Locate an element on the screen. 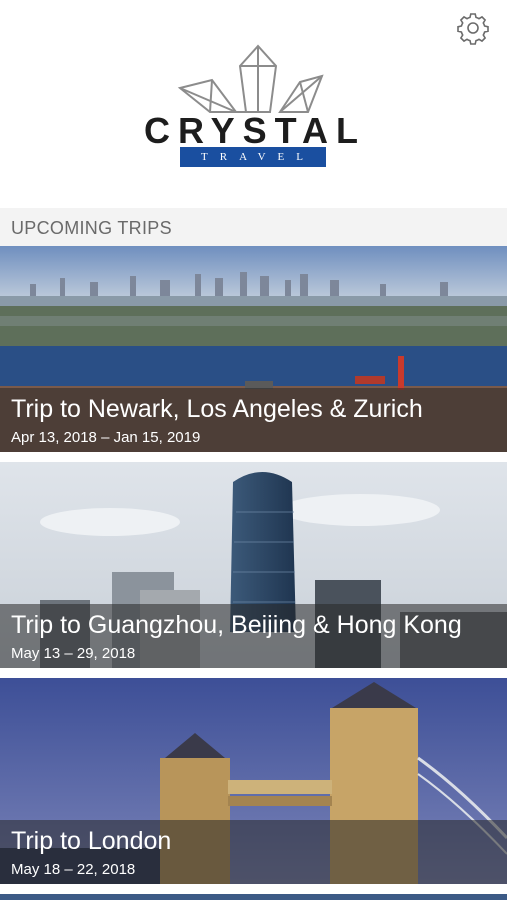  gear-icon is located at coordinates (473, 28).